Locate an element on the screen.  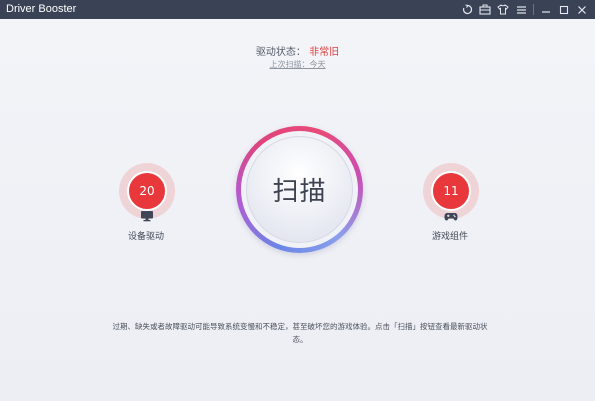
gamepad-icon is located at coordinates (451, 216).